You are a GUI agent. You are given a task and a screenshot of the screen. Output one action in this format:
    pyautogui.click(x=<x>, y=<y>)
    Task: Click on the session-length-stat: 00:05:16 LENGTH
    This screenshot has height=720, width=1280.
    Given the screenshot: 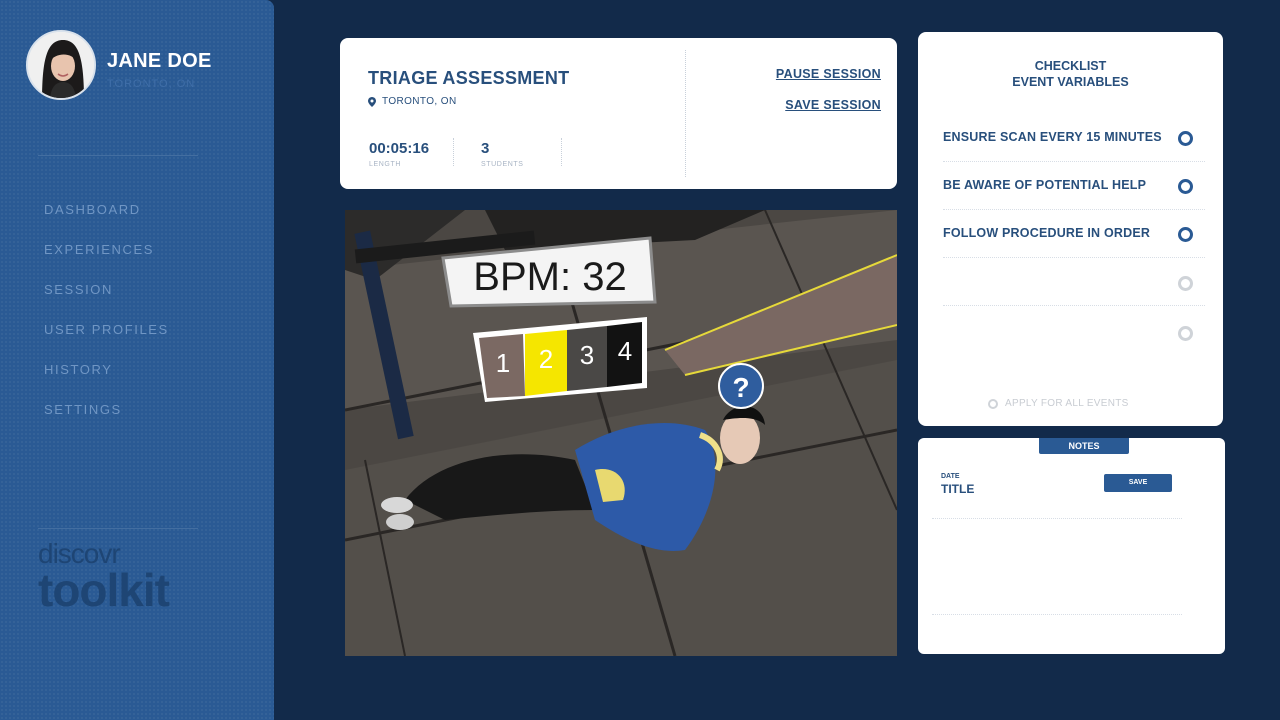 What is the action you would take?
    pyautogui.click(x=399, y=154)
    